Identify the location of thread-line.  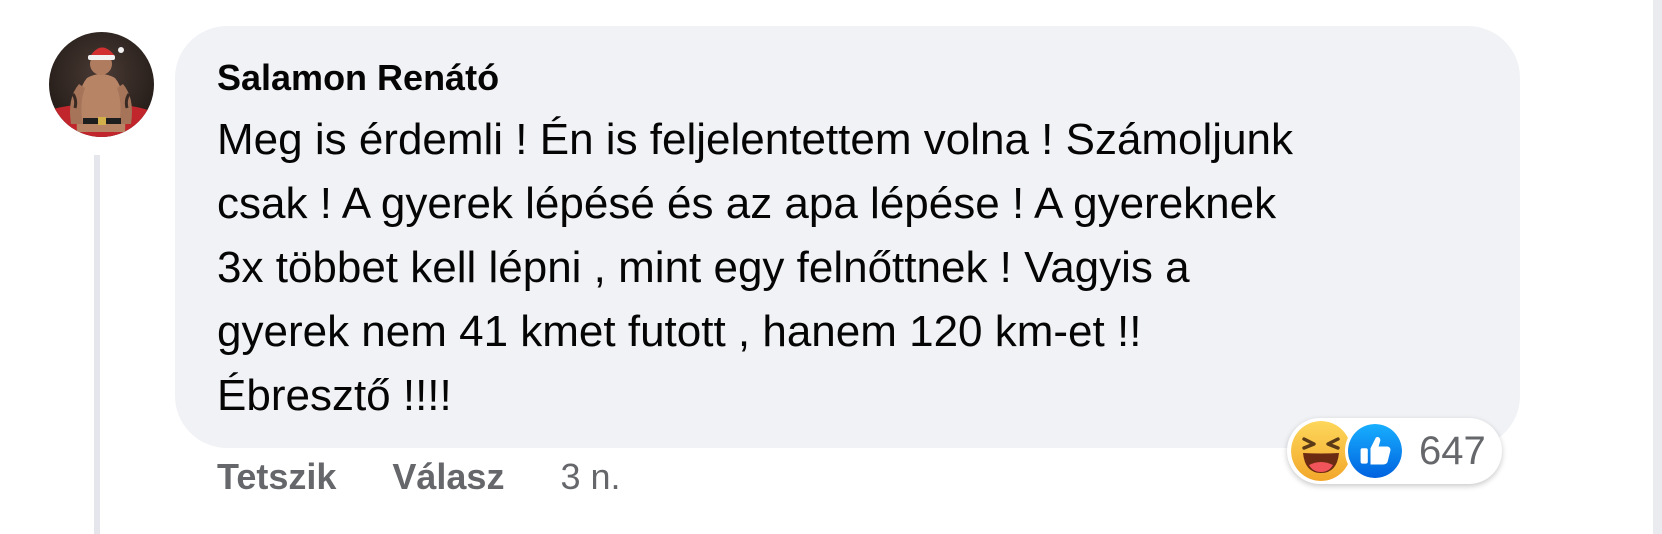
(97, 344).